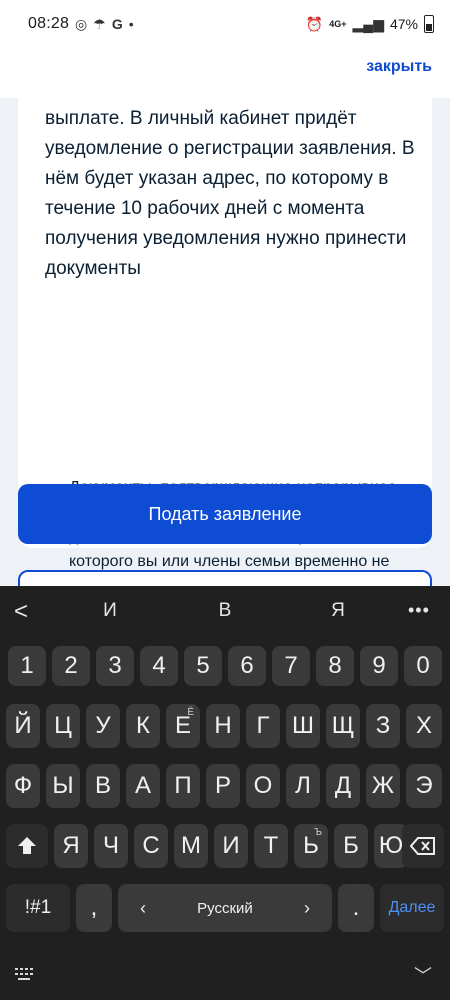  Describe the element at coordinates (423, 666) in the screenshot. I see `key-0: 0` at that location.